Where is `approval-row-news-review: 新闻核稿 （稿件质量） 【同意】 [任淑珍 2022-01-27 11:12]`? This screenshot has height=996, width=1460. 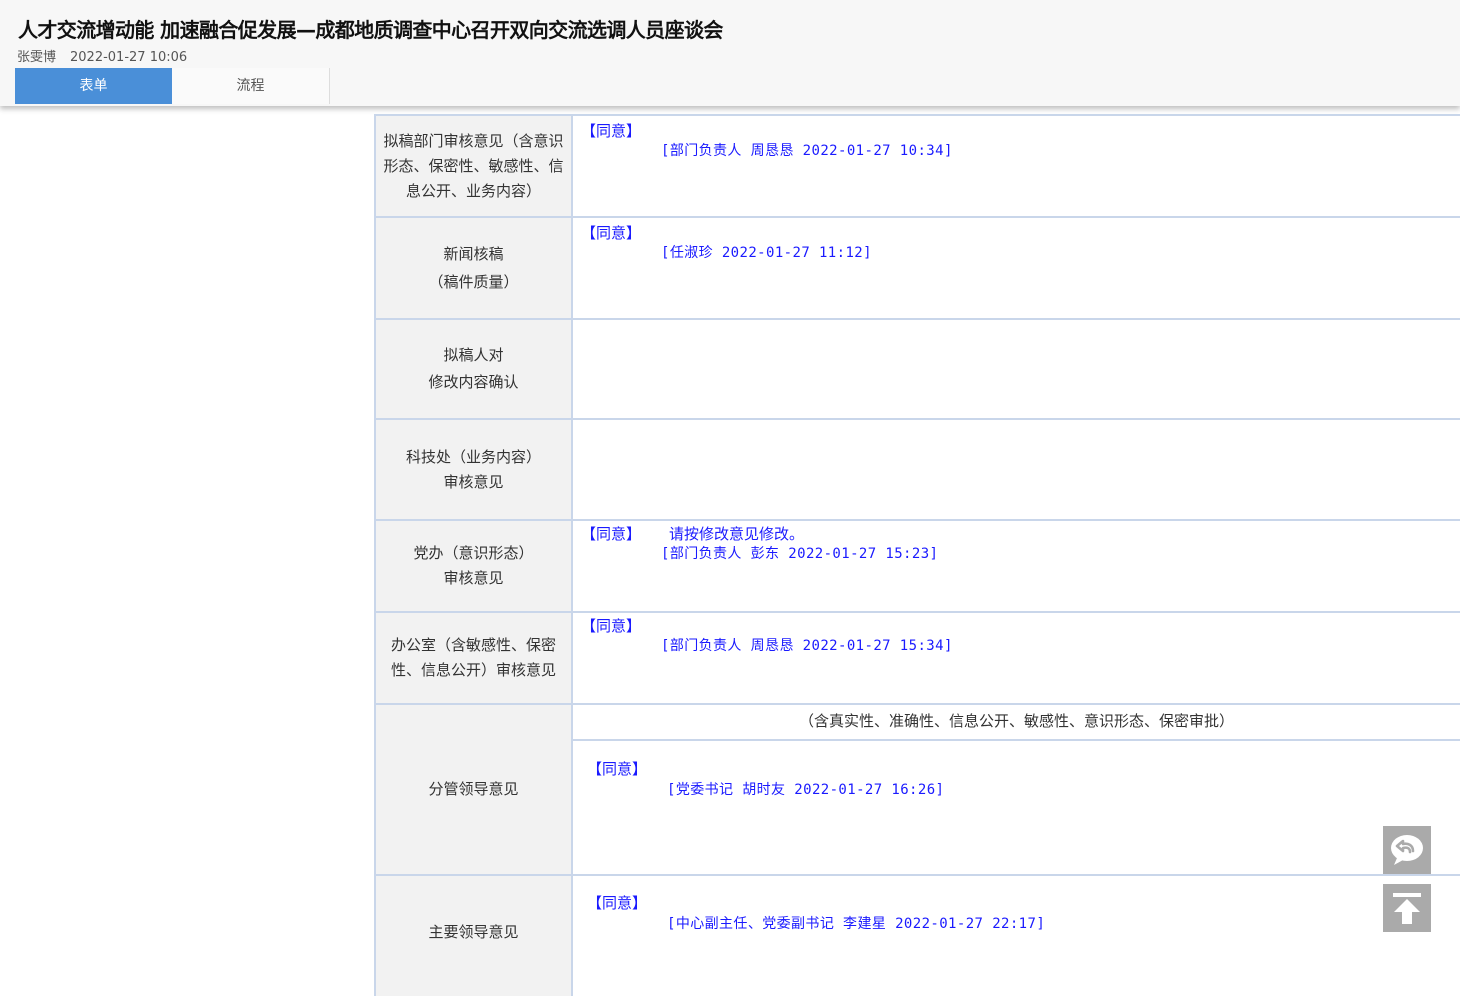
approval-row-news-review: 新闻核稿 （稿件质量） 【同意】 [任淑珍 2022-01-27 11:12] is located at coordinates (917, 269).